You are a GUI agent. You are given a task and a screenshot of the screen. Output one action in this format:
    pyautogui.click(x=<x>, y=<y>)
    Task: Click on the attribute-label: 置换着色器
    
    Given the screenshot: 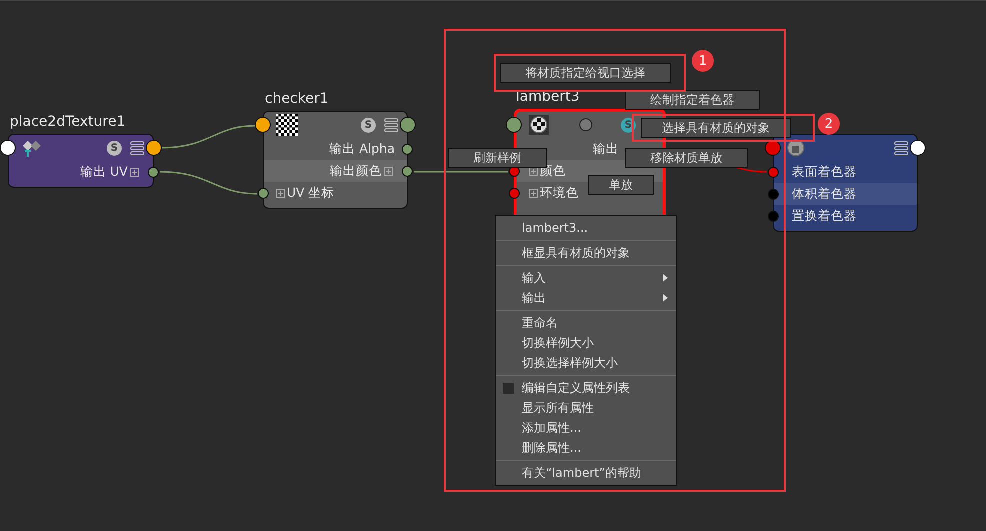 What is the action you would take?
    pyautogui.click(x=824, y=216)
    